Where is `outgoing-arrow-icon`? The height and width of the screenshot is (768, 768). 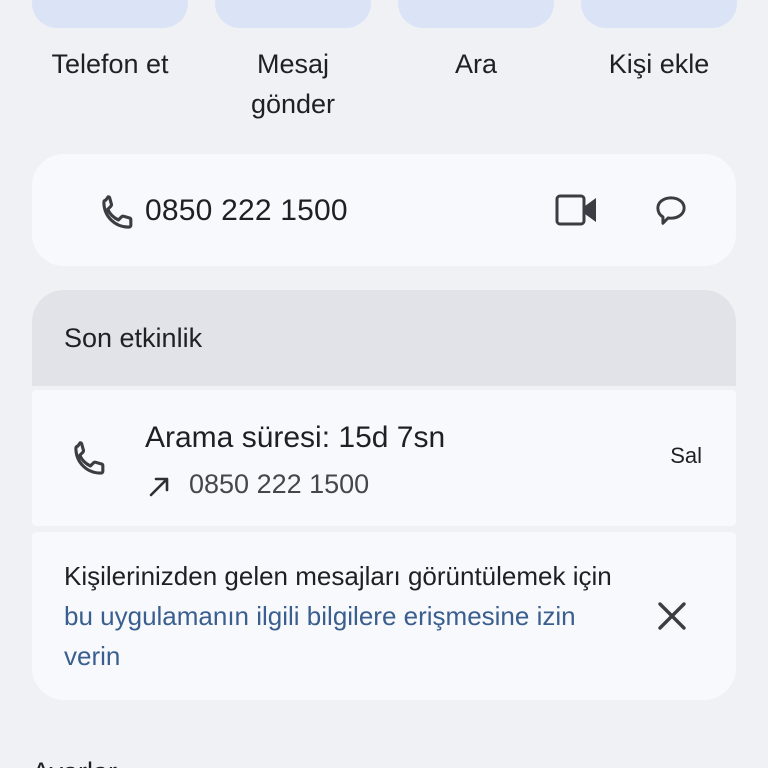
outgoing-arrow-icon is located at coordinates (160, 486).